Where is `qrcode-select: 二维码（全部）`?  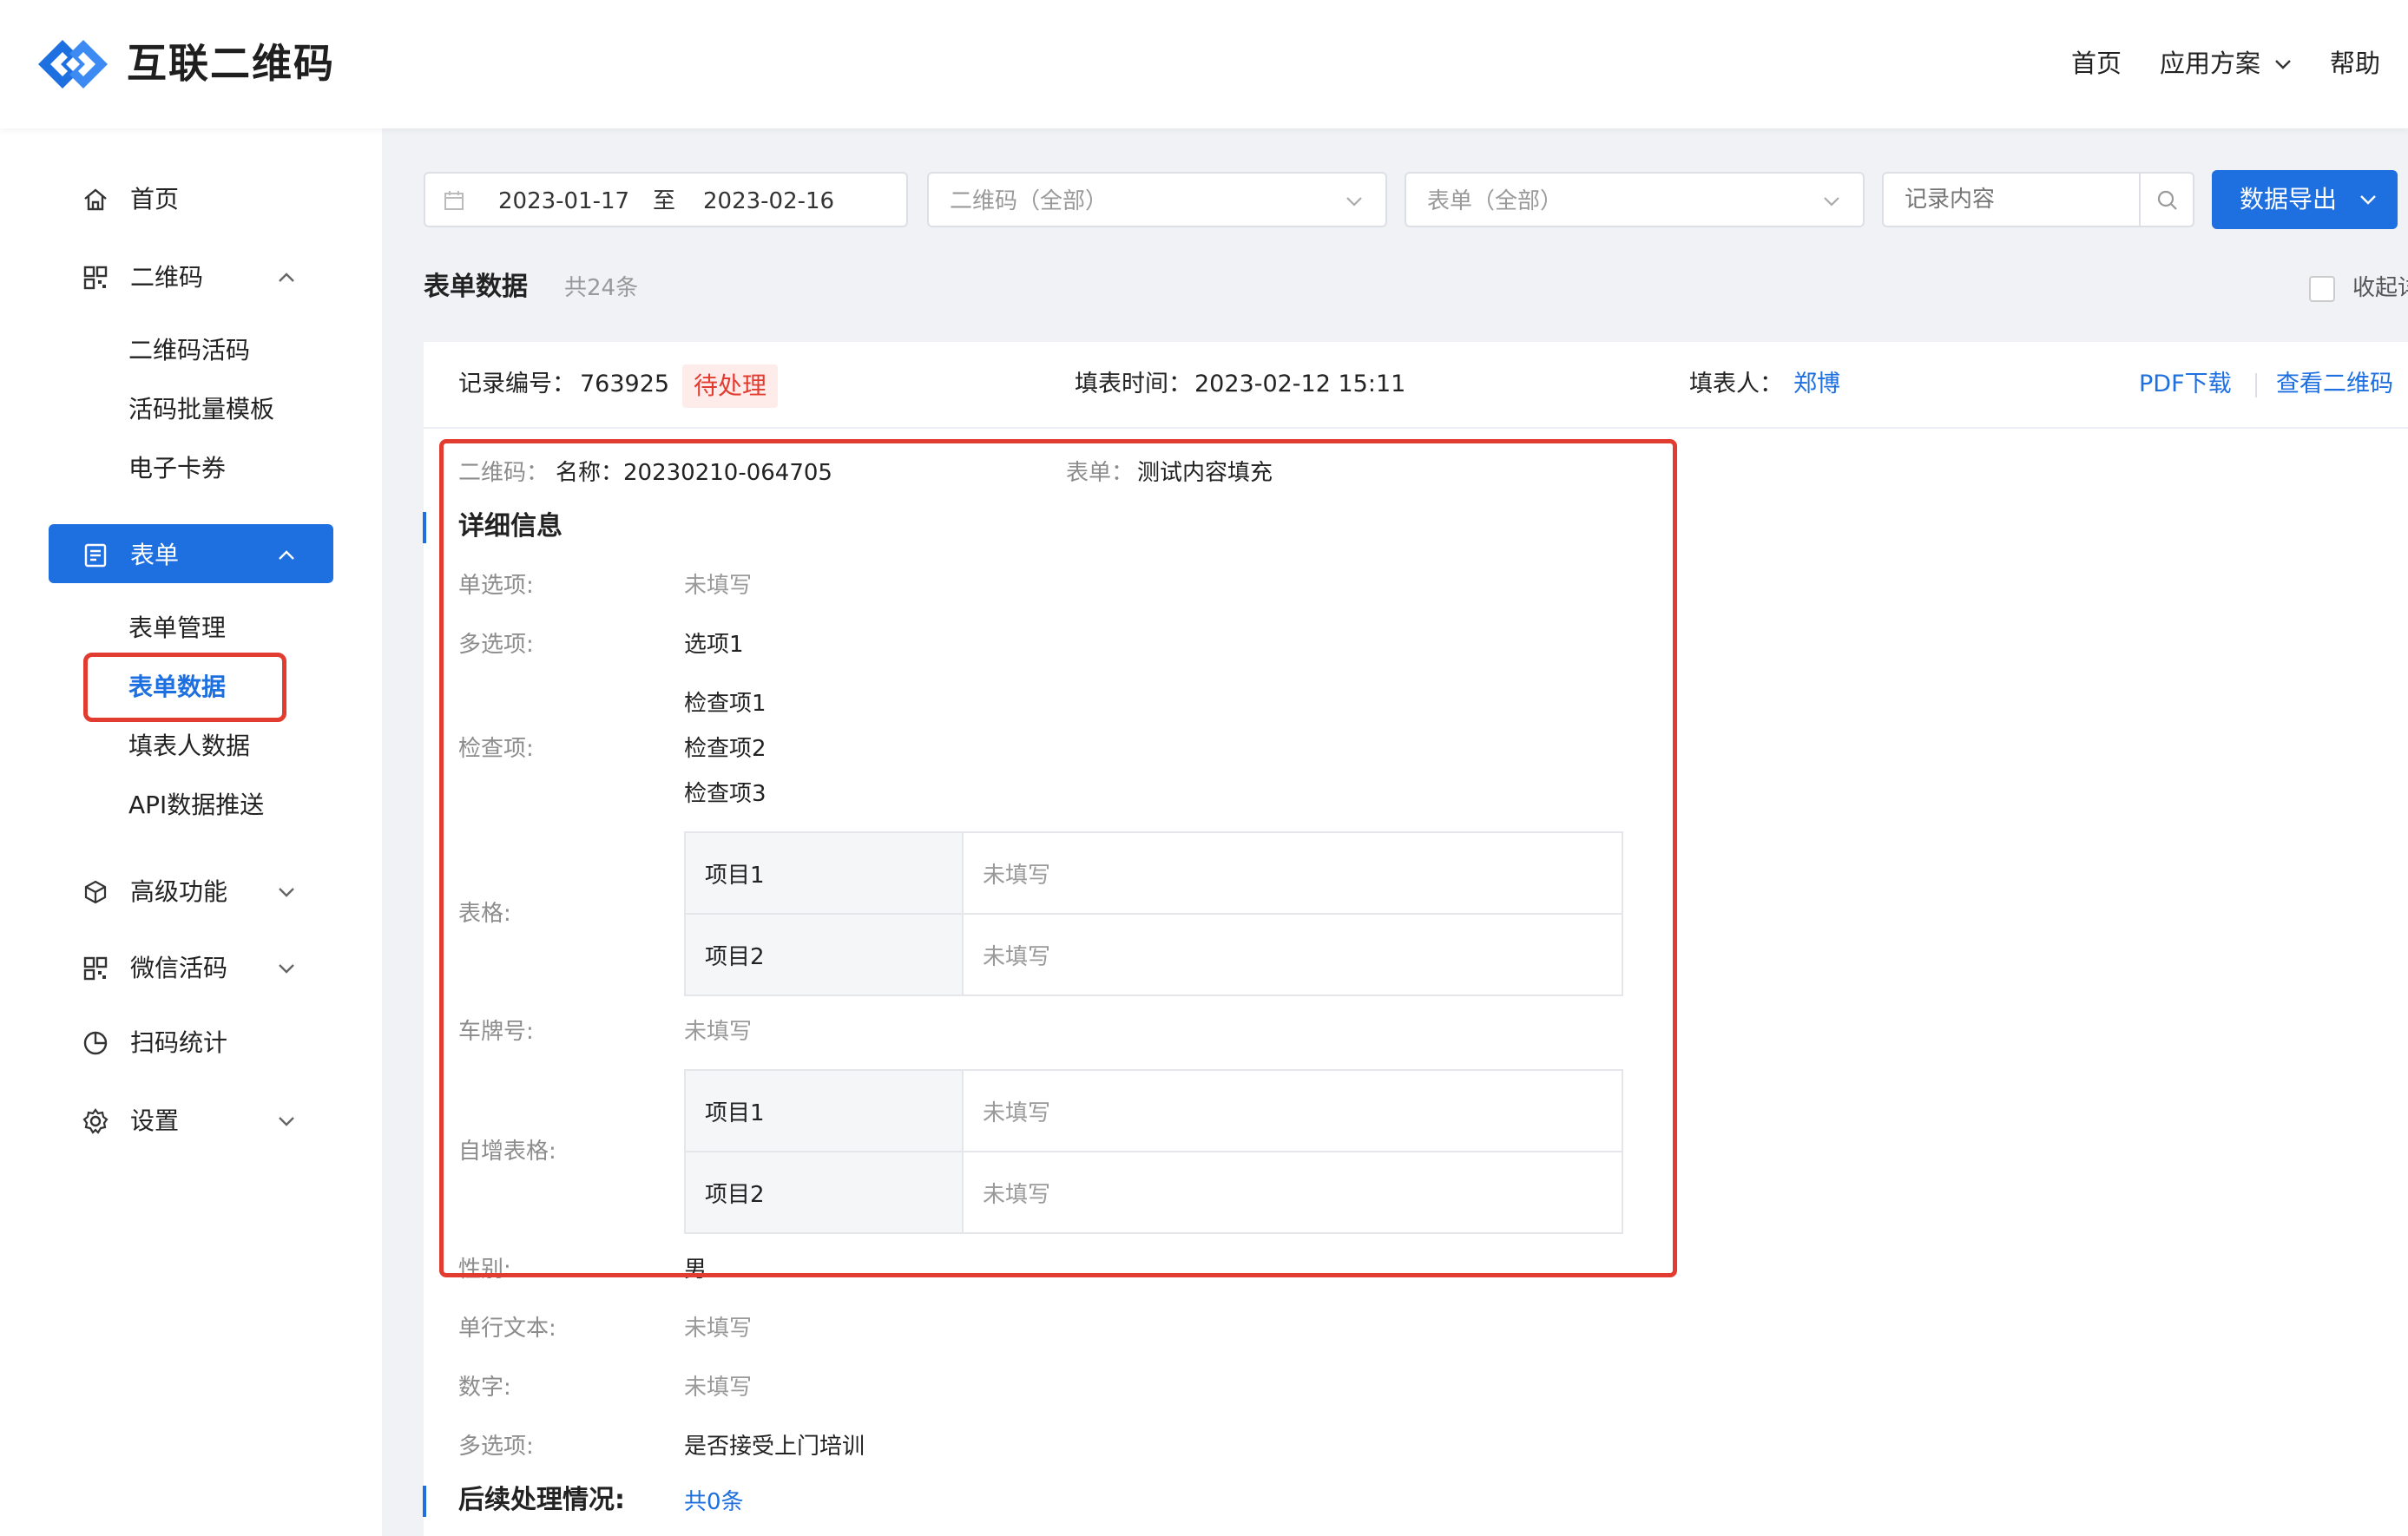 qrcode-select: 二维码（全部） is located at coordinates (1157, 199).